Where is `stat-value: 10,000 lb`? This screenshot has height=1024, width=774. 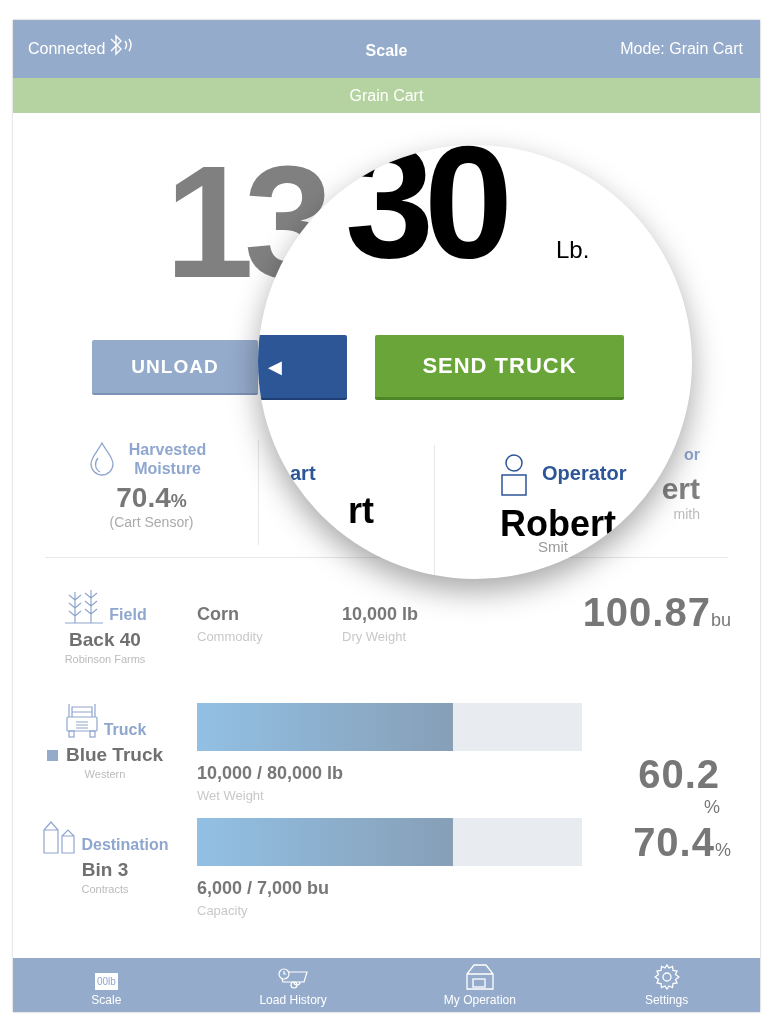 stat-value: 10,000 lb is located at coordinates (381, 614).